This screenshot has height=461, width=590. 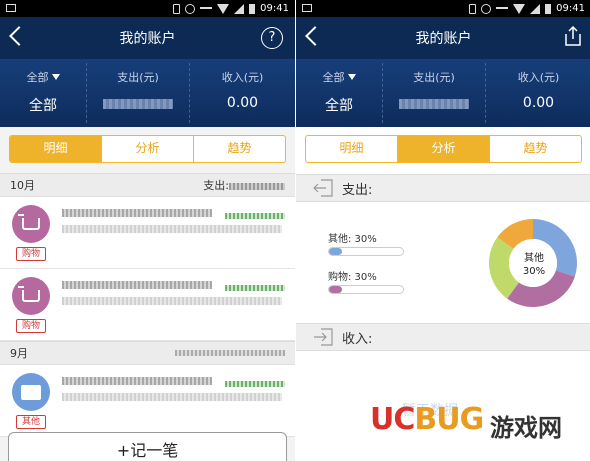 What do you see at coordinates (147, 353) in the screenshot?
I see `month-header: 9月` at bounding box center [147, 353].